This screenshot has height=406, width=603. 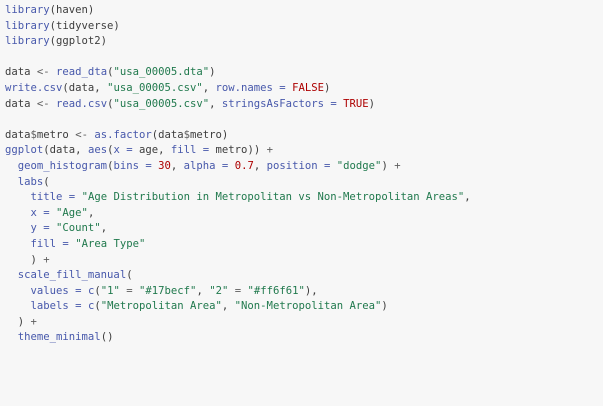 What do you see at coordinates (97, 150) in the screenshot?
I see `code-token: aes` at bounding box center [97, 150].